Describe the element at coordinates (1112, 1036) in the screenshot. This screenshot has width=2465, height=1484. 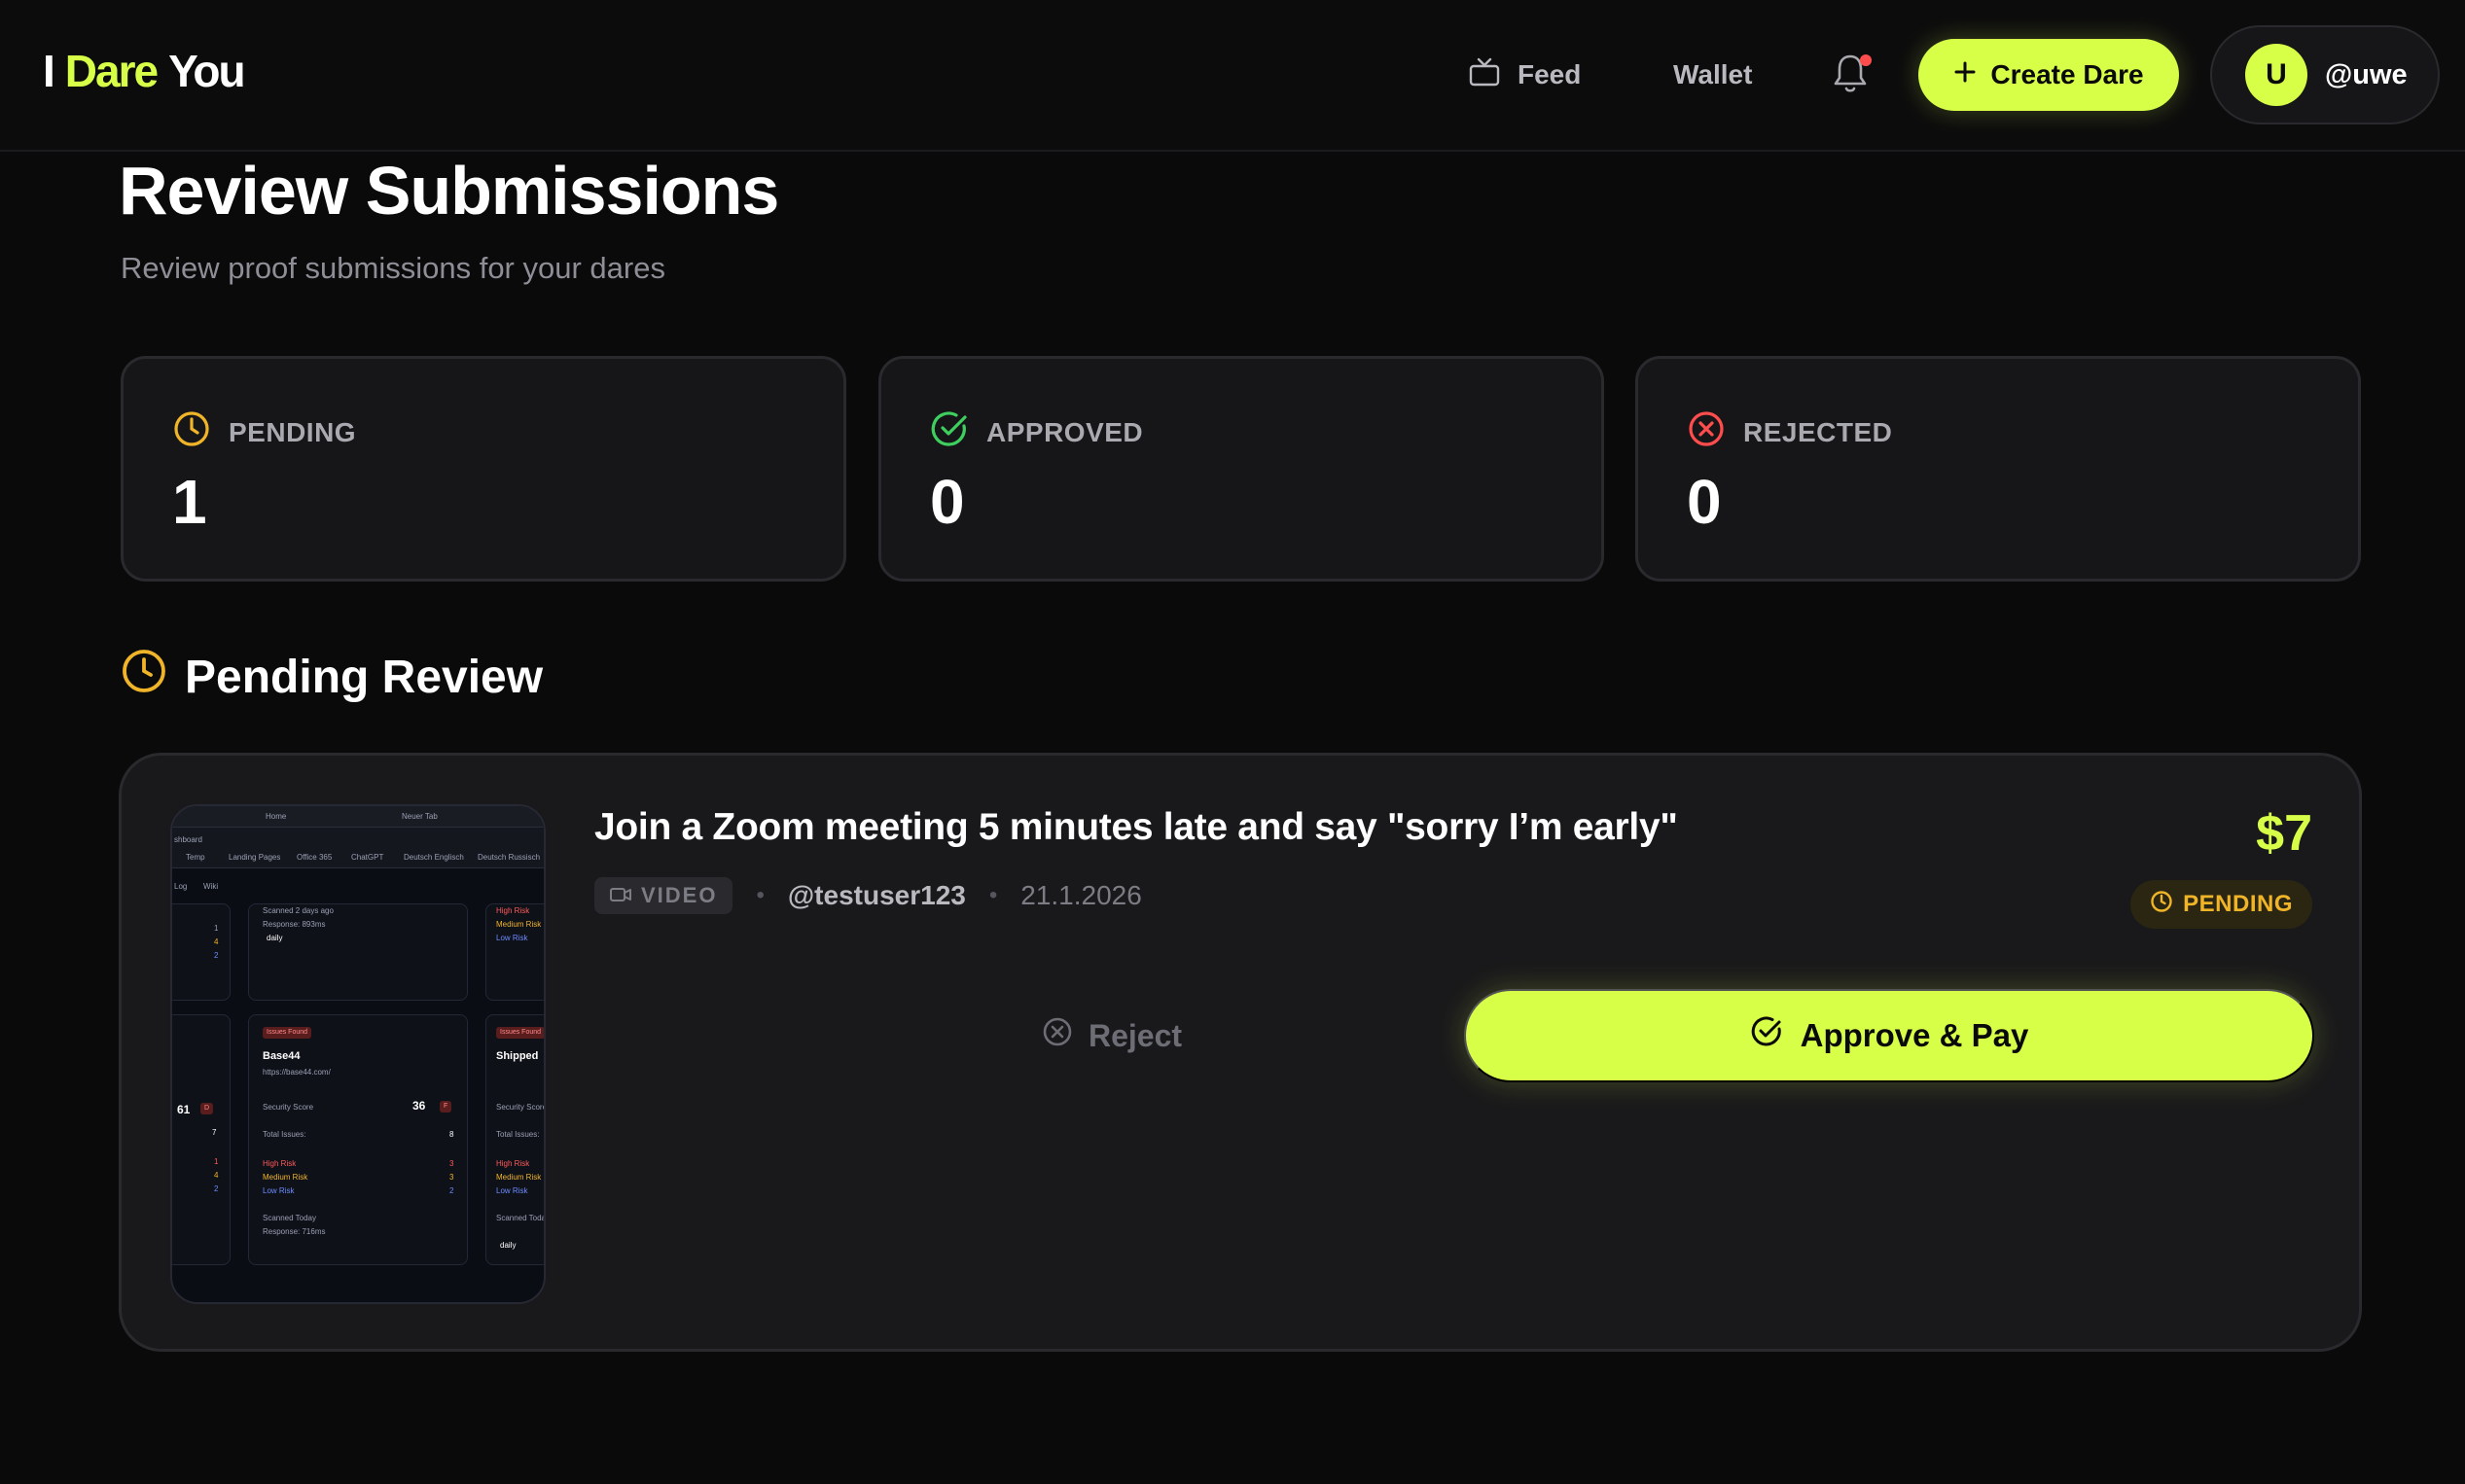
I see `reject-button: Reject` at that location.